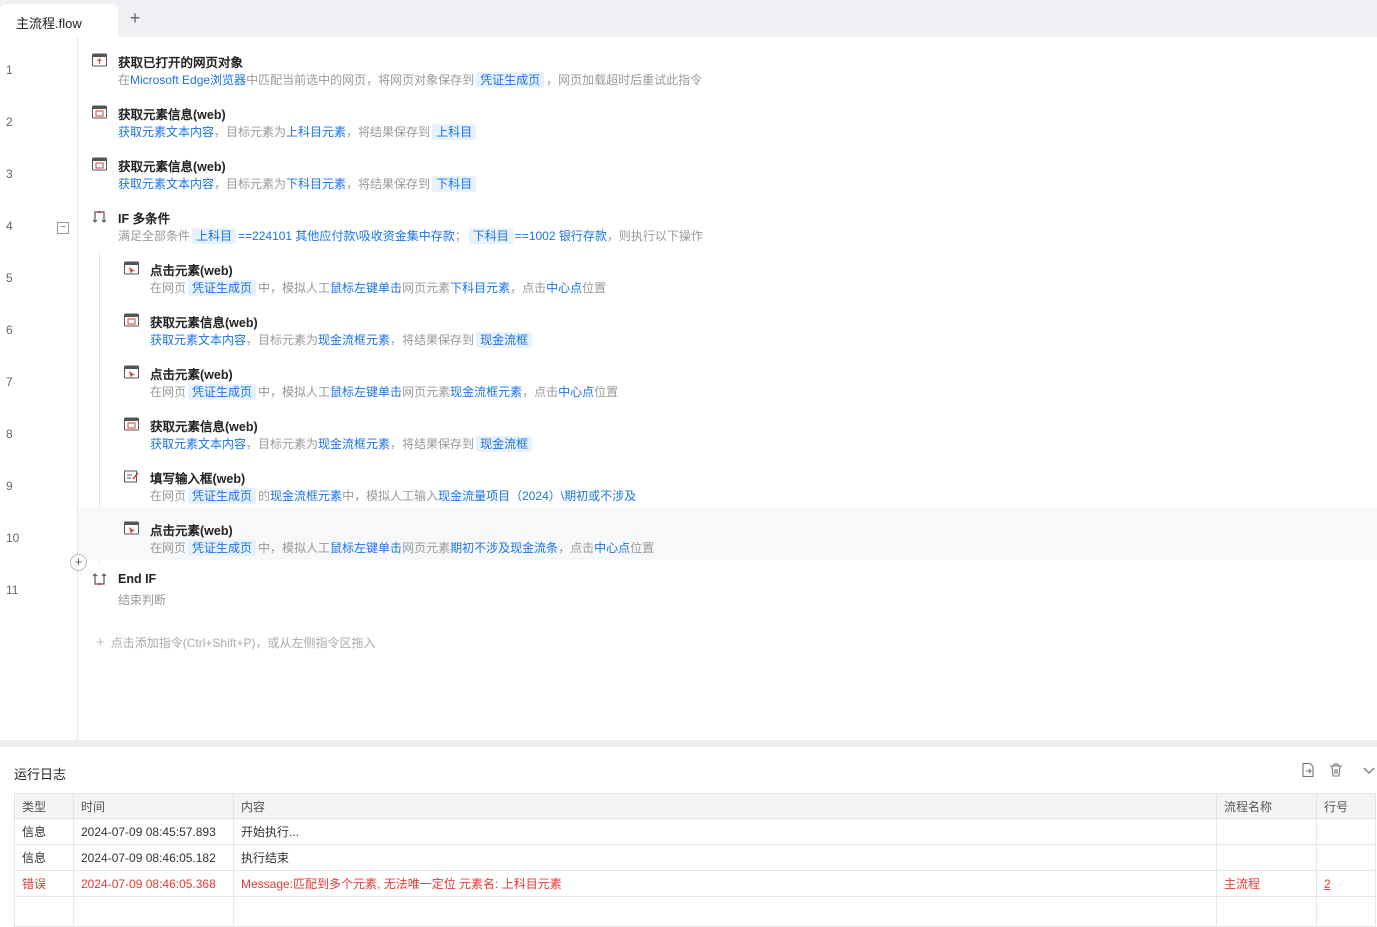  I want to click on desc-text: 在, so click(124, 80).